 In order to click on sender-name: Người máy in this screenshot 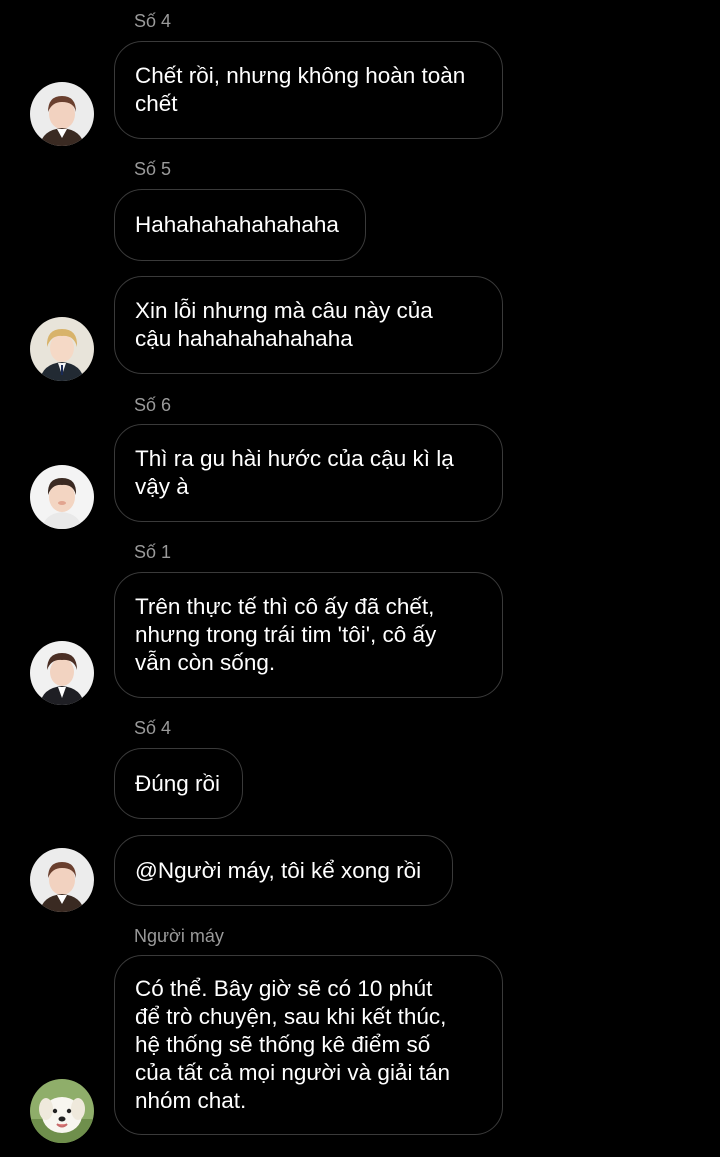, I will do `click(179, 936)`.